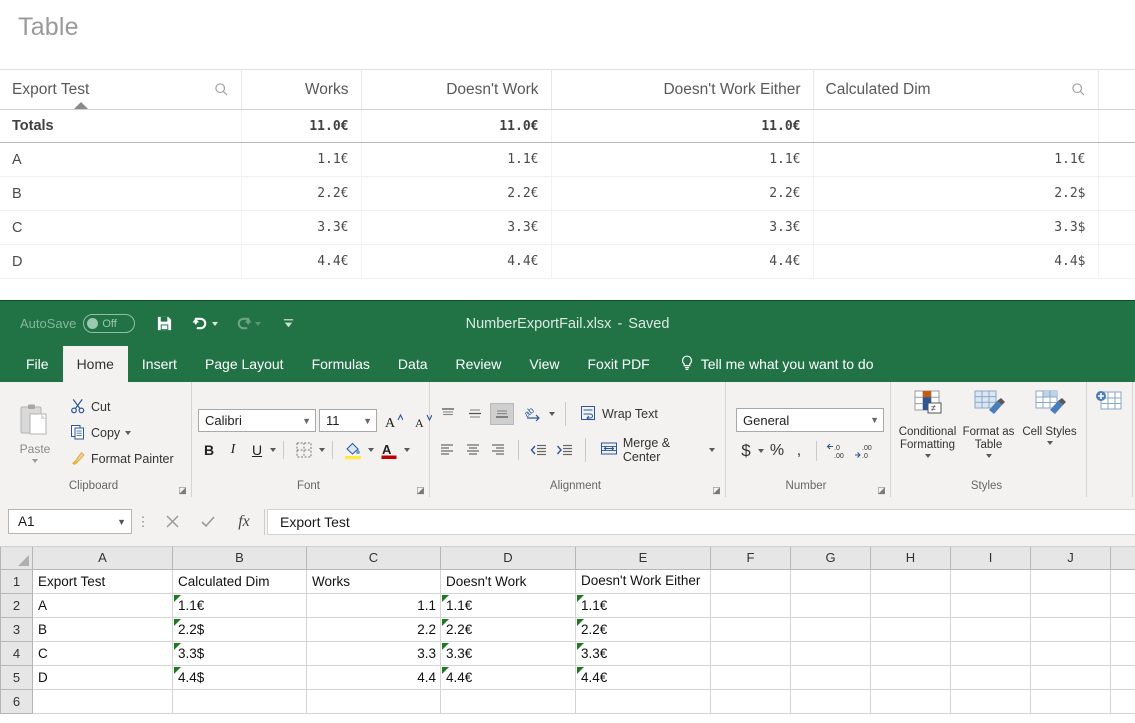 This screenshot has width=1135, height=723. Describe the element at coordinates (159, 364) in the screenshot. I see `tab-insert: Insert` at that location.